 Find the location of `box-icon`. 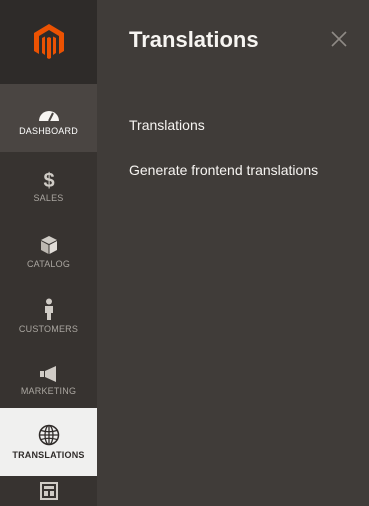

box-icon is located at coordinates (49, 244).